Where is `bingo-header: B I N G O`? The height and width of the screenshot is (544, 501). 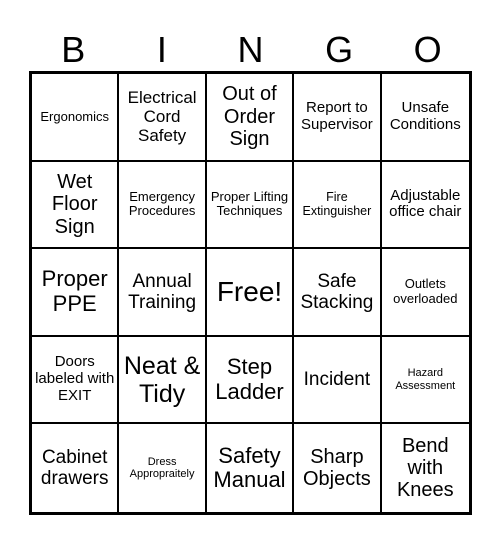
bingo-header: B I N G O is located at coordinates (250, 50).